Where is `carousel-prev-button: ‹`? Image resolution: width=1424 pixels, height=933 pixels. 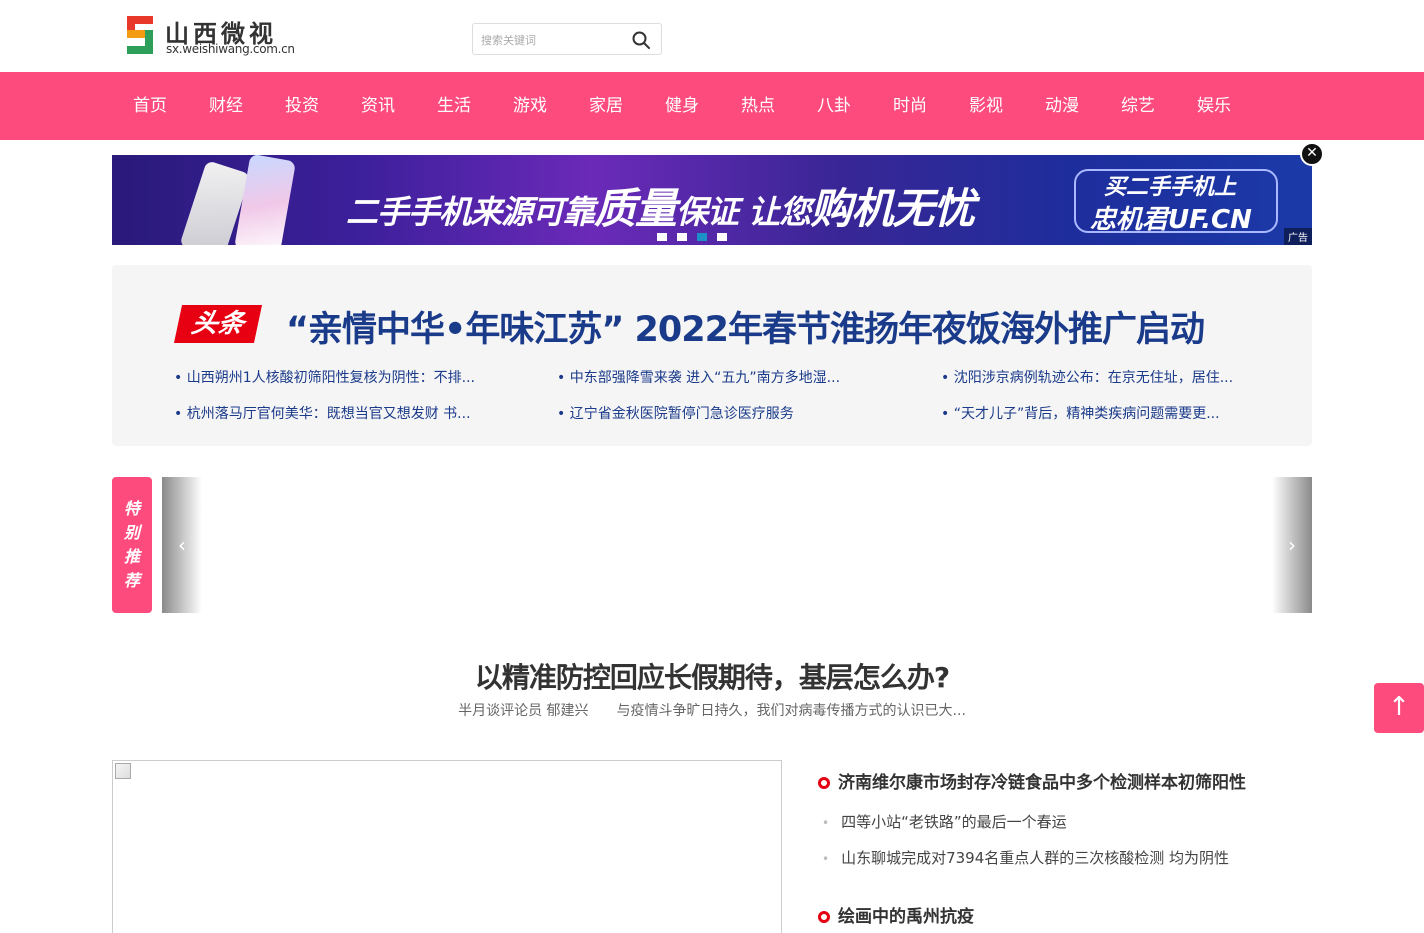 carousel-prev-button: ‹ is located at coordinates (182, 545).